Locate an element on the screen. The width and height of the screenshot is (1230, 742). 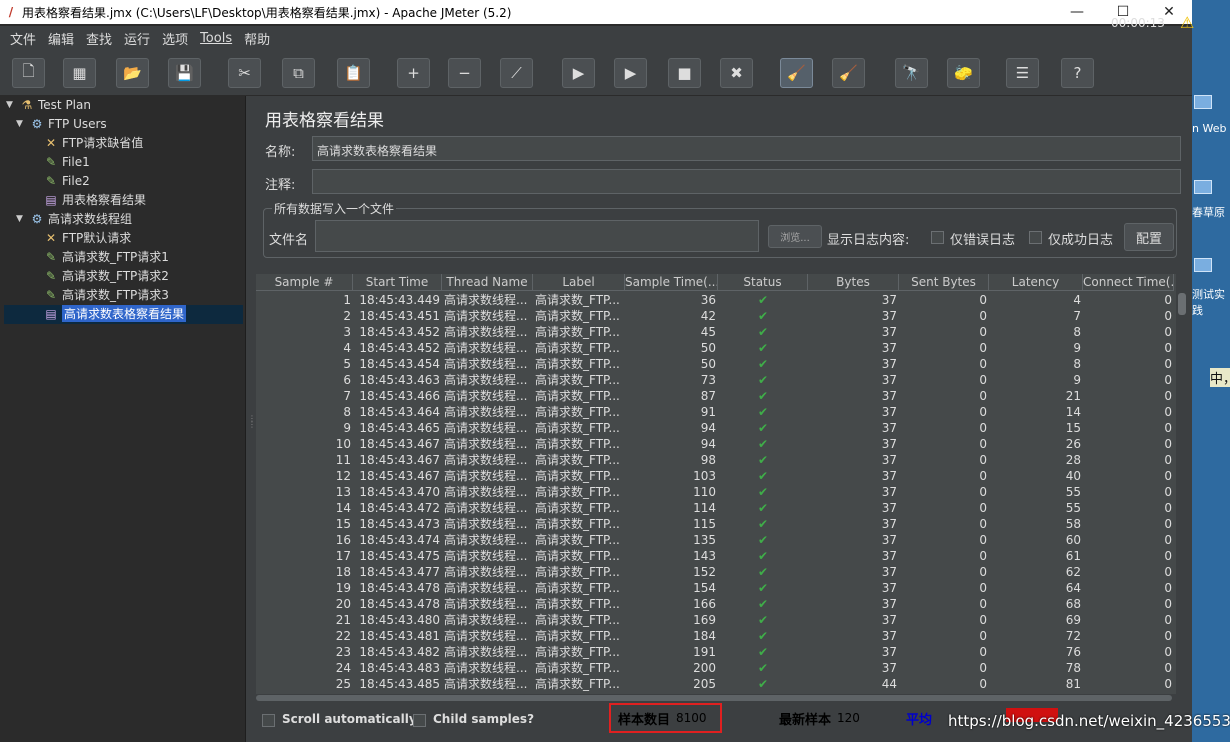
menu-help: 帮助 is located at coordinates (257, 38).